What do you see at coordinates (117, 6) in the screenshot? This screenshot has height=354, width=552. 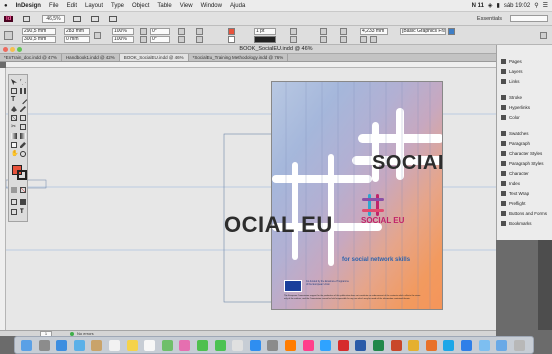 I see `menu-type: Type` at bounding box center [117, 6].